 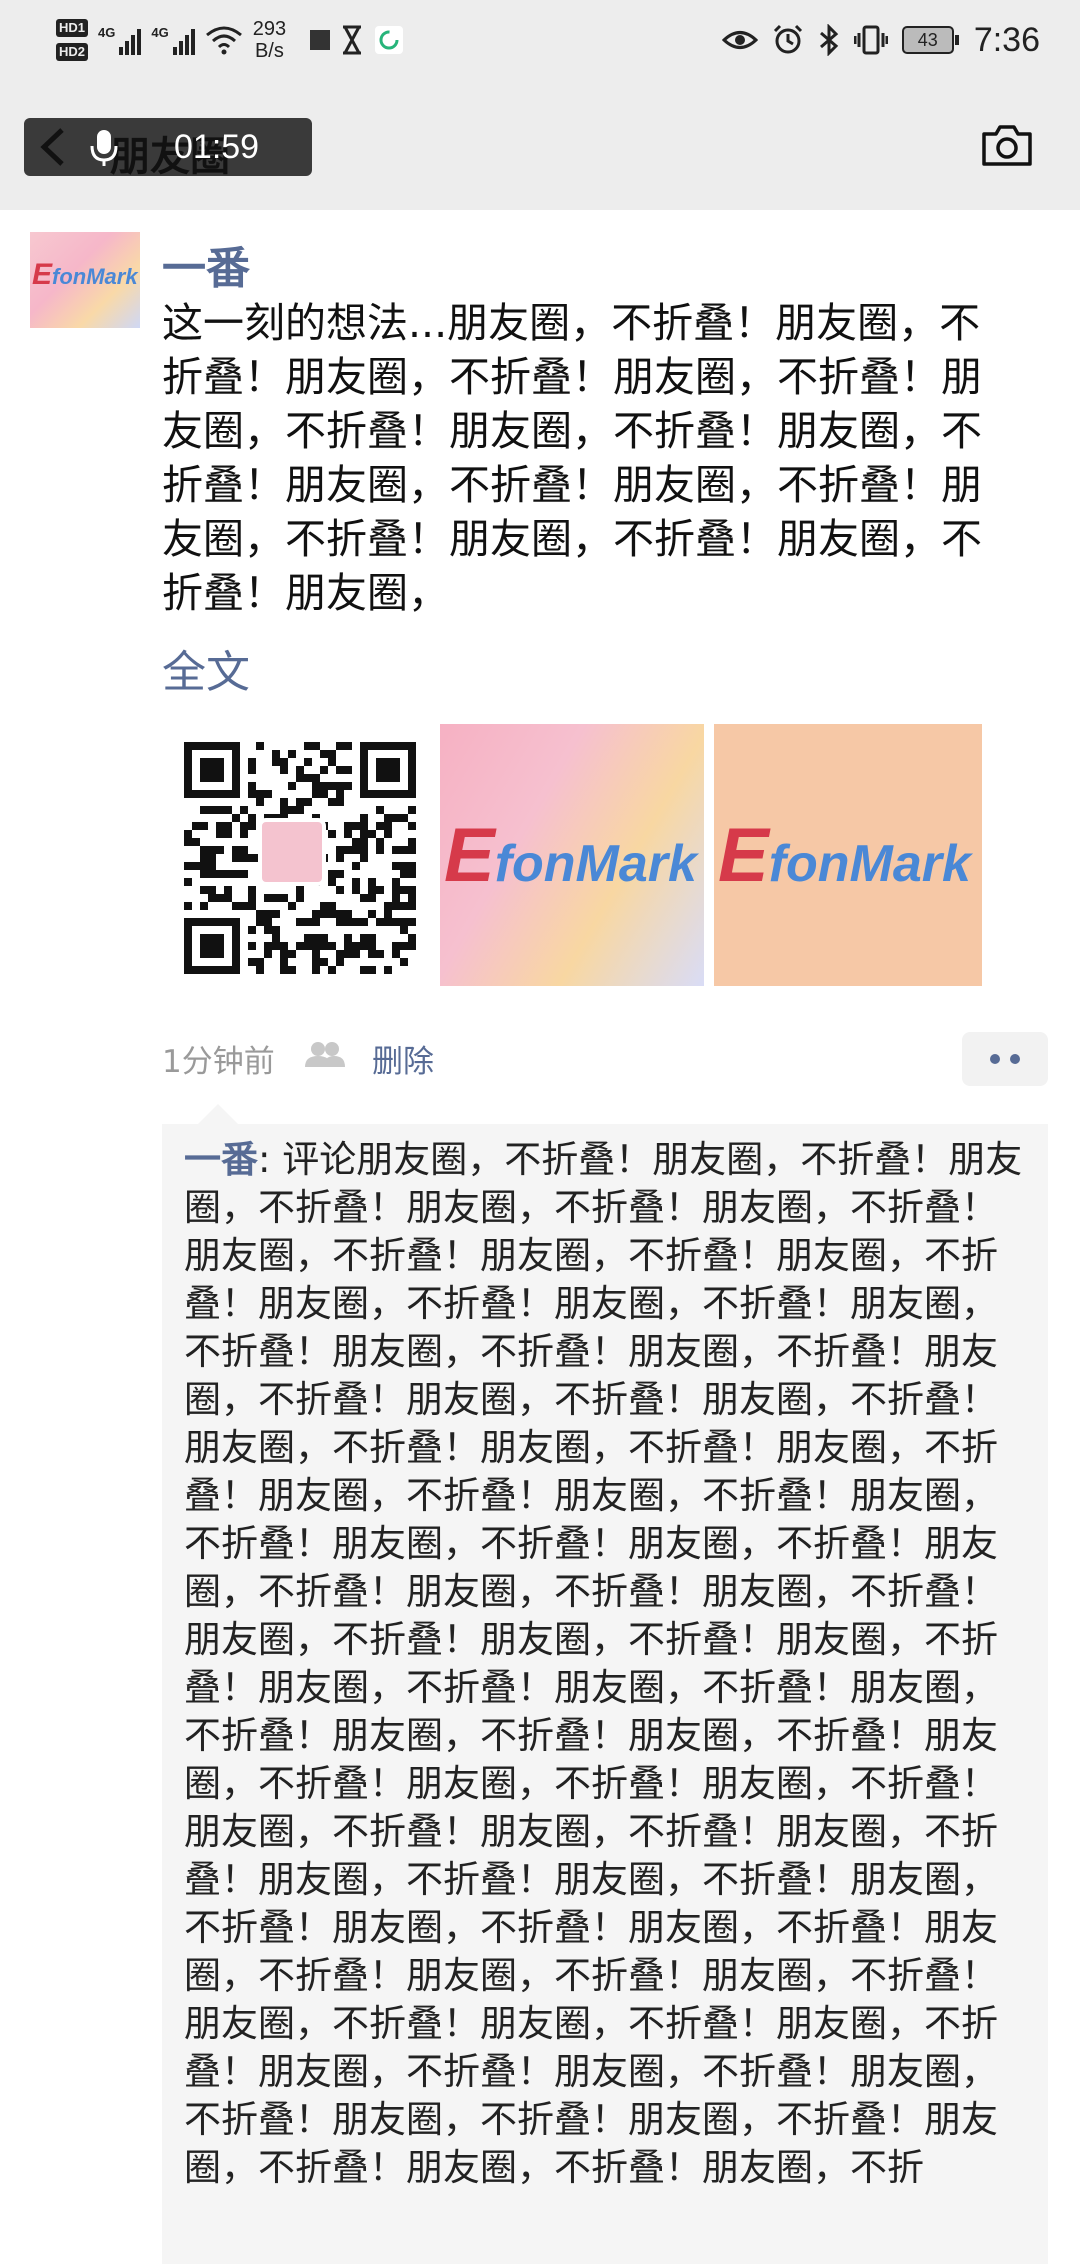 What do you see at coordinates (325, 1054) in the screenshot?
I see `people-icon` at bounding box center [325, 1054].